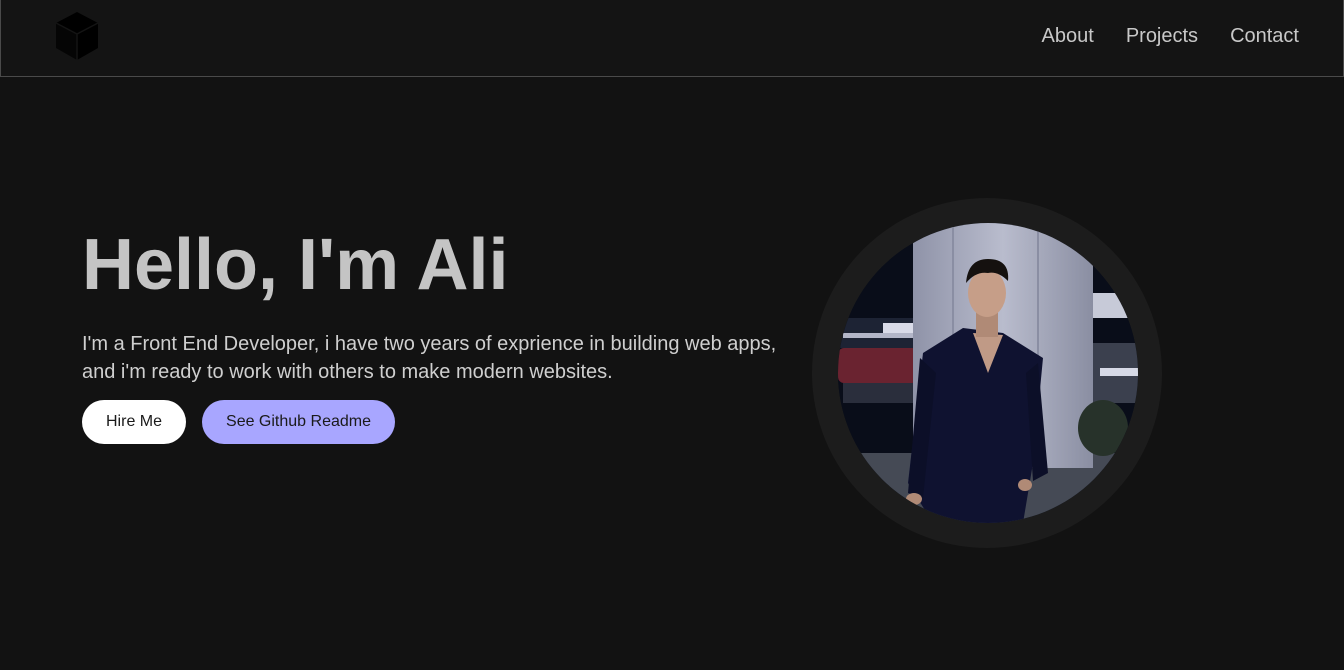 The width and height of the screenshot is (1344, 670). I want to click on cube-icon, so click(77, 36).